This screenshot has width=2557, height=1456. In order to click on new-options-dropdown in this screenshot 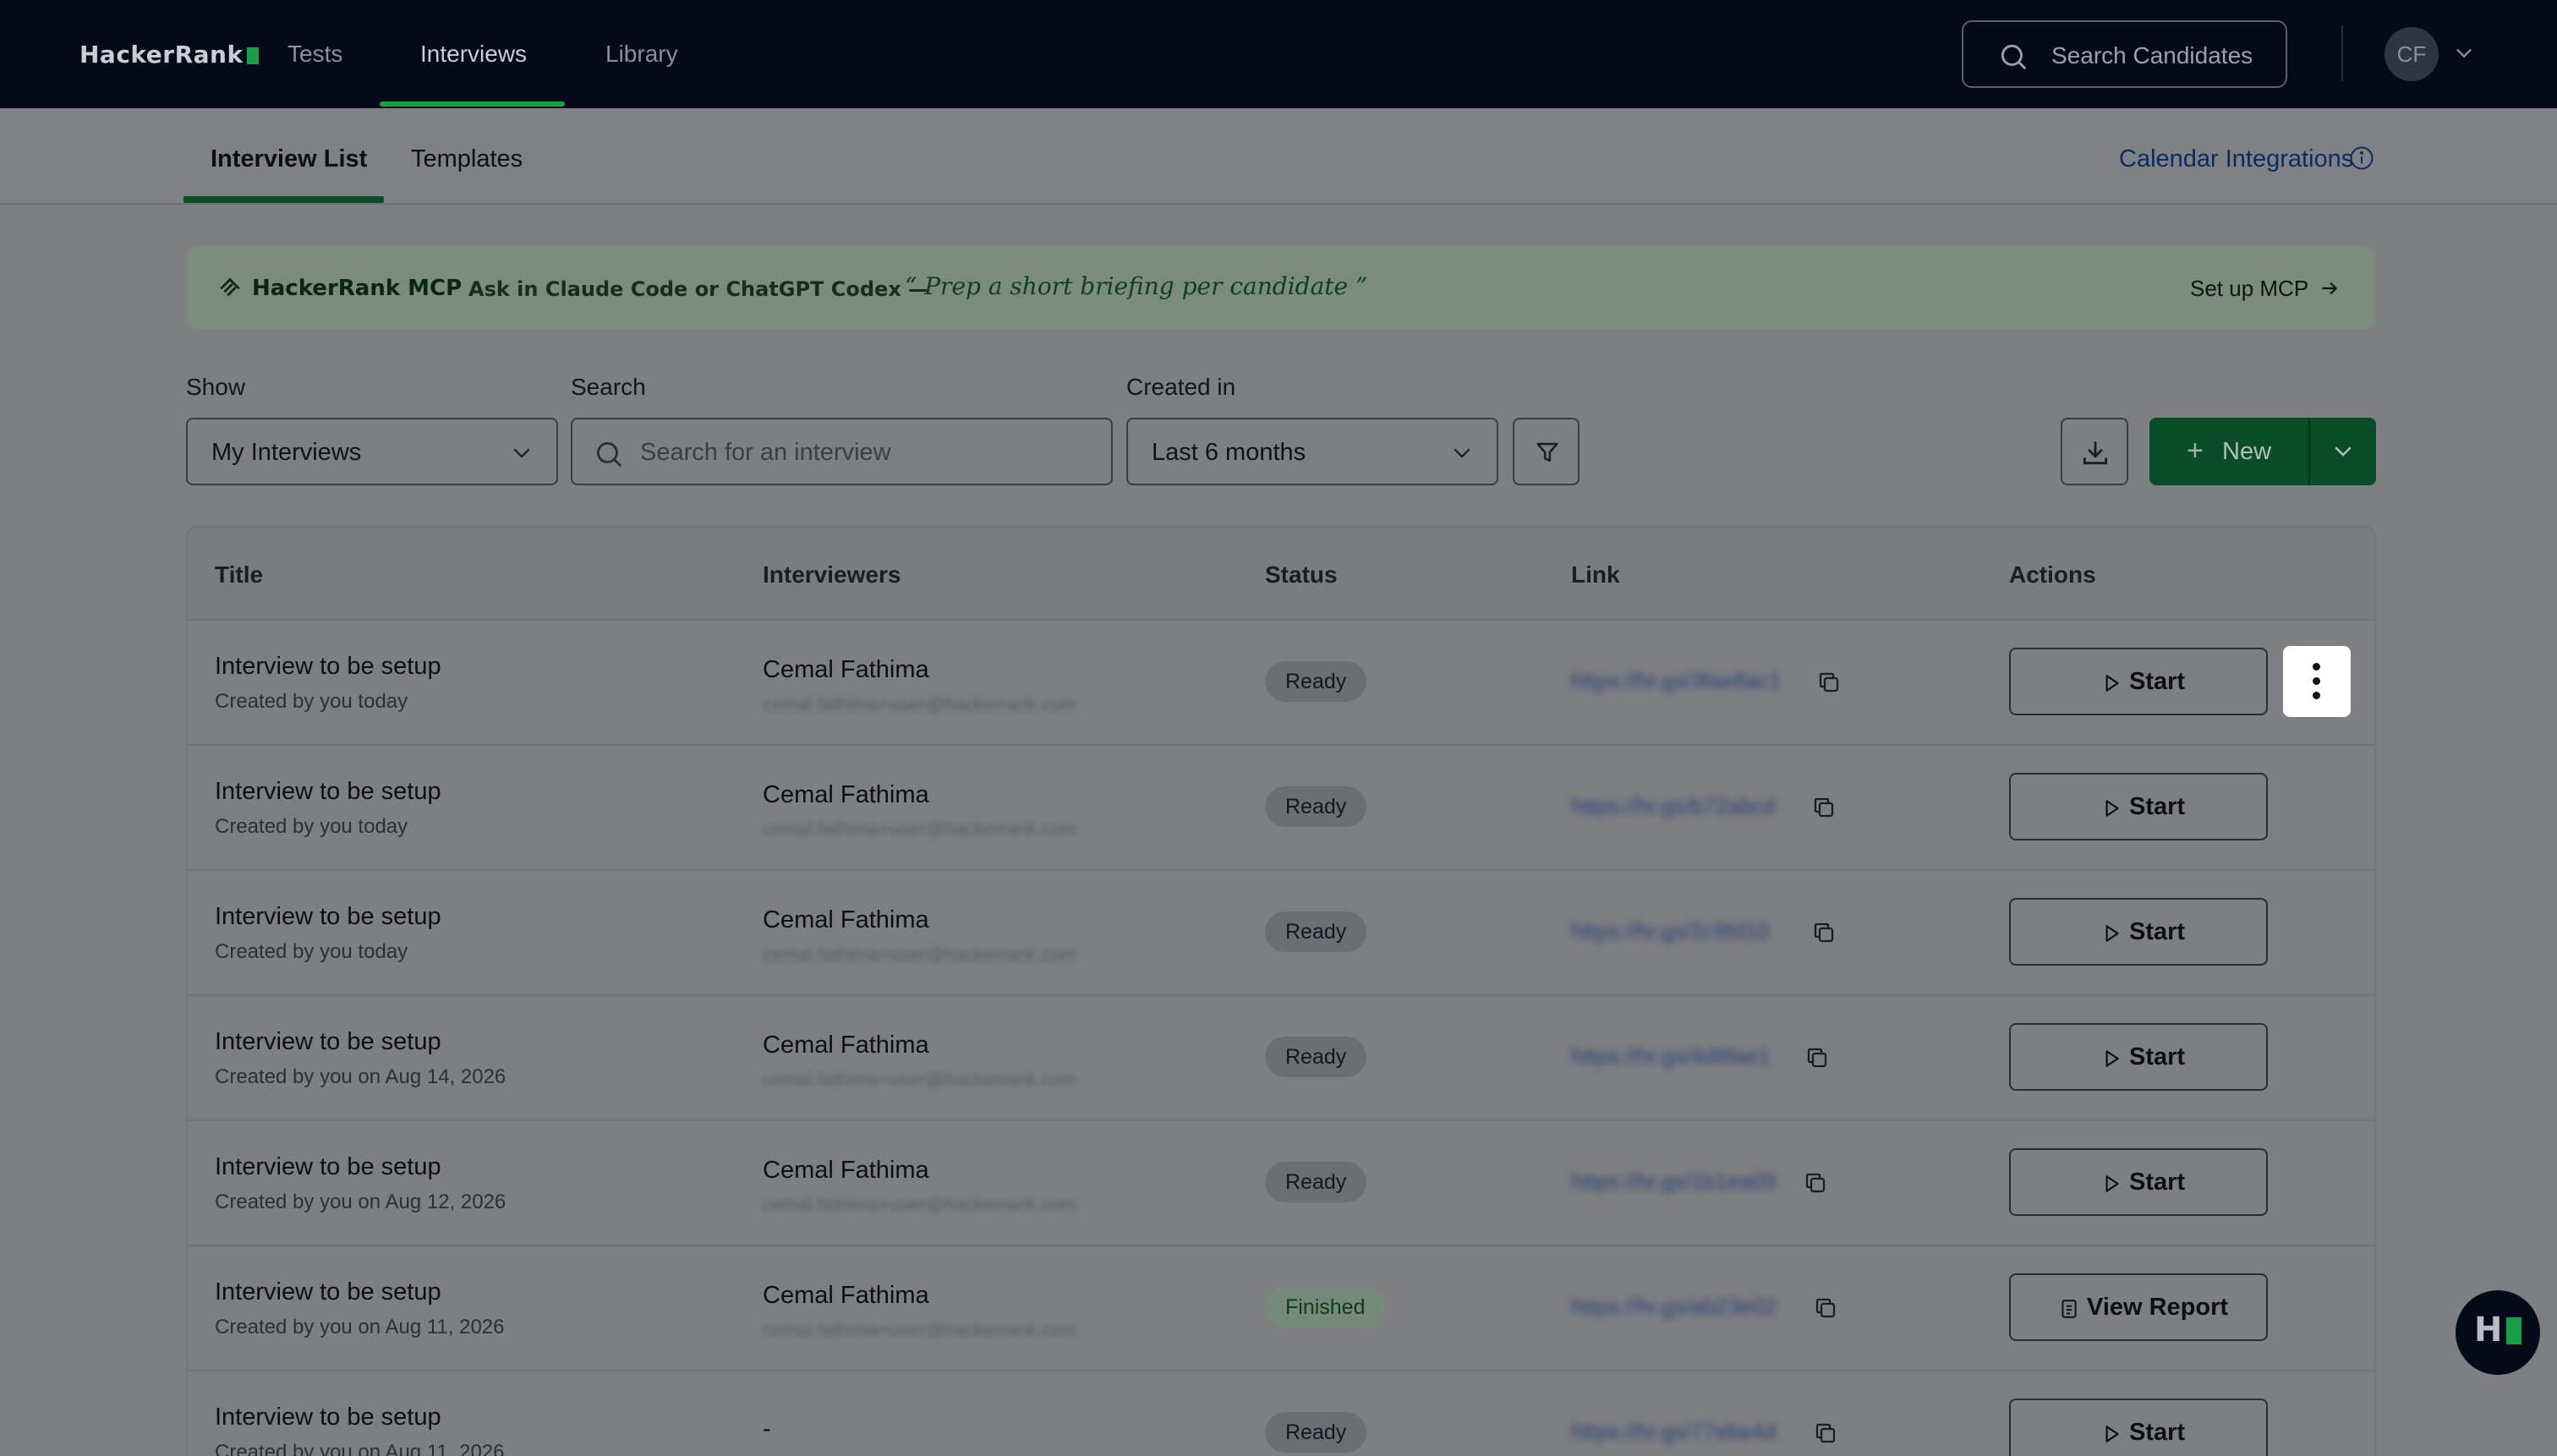, I will do `click(2342, 451)`.